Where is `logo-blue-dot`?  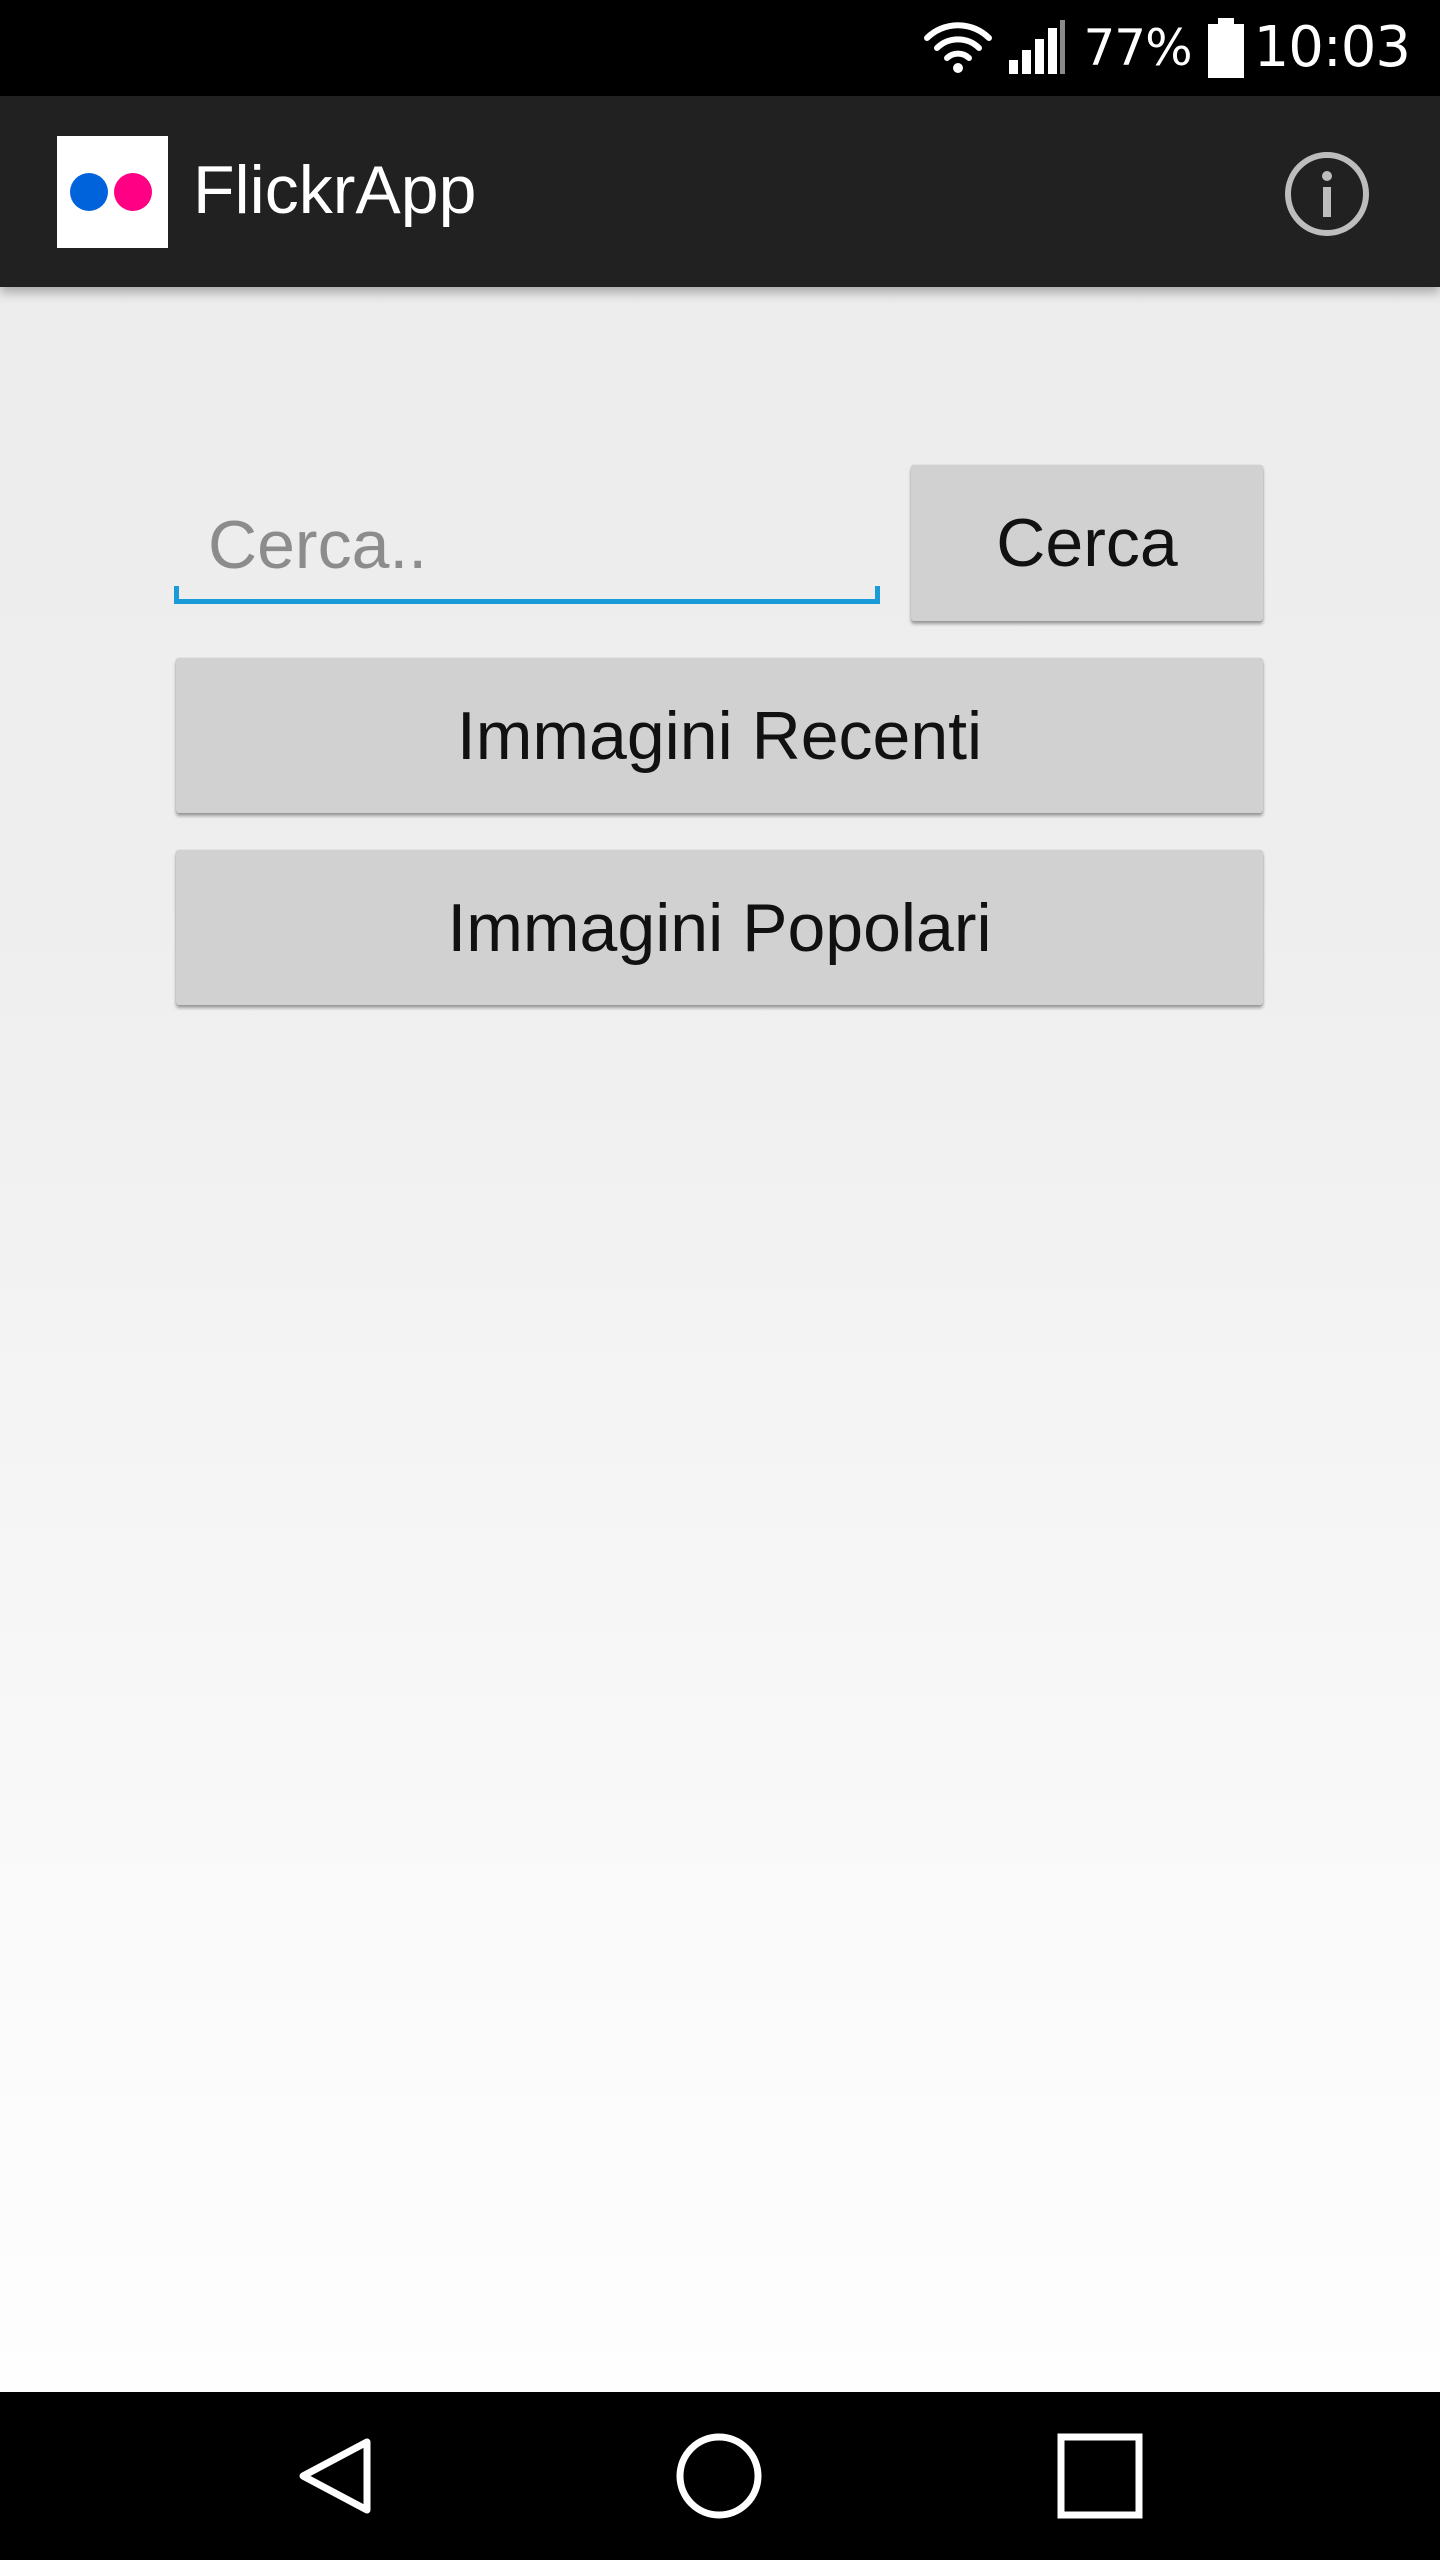 logo-blue-dot is located at coordinates (89, 192).